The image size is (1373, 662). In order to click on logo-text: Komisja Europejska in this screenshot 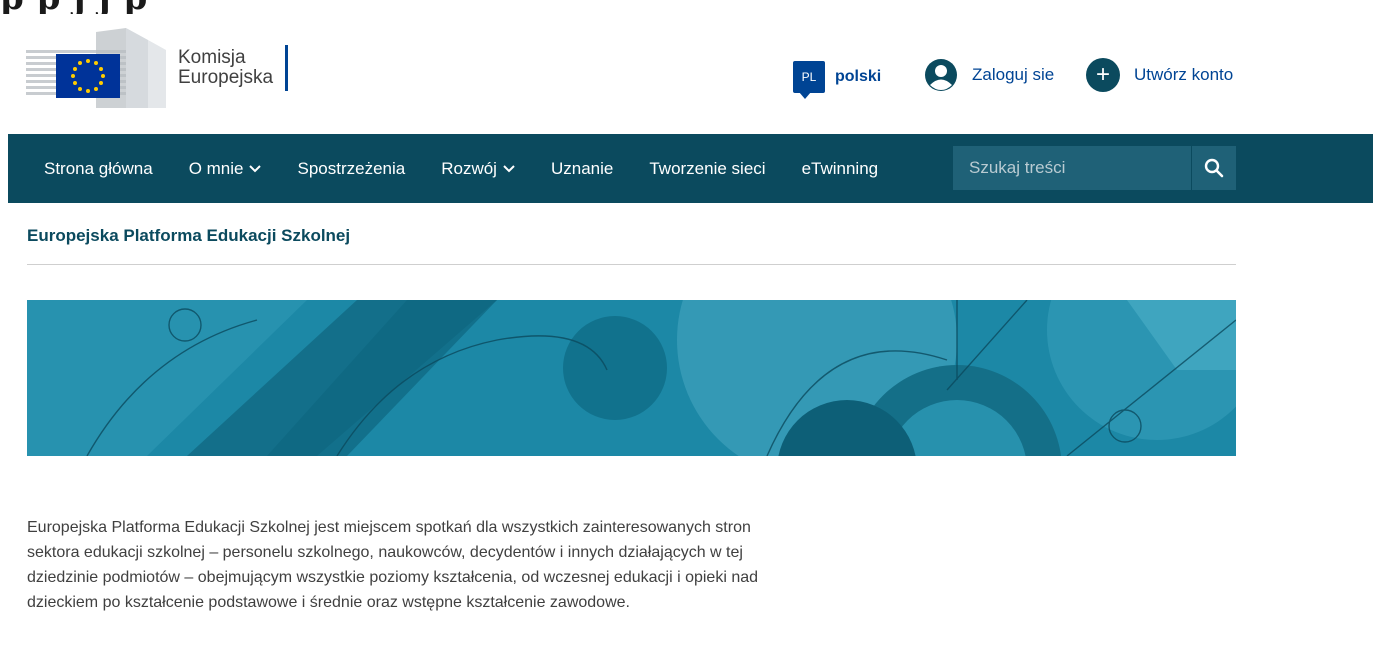, I will do `click(225, 68)`.